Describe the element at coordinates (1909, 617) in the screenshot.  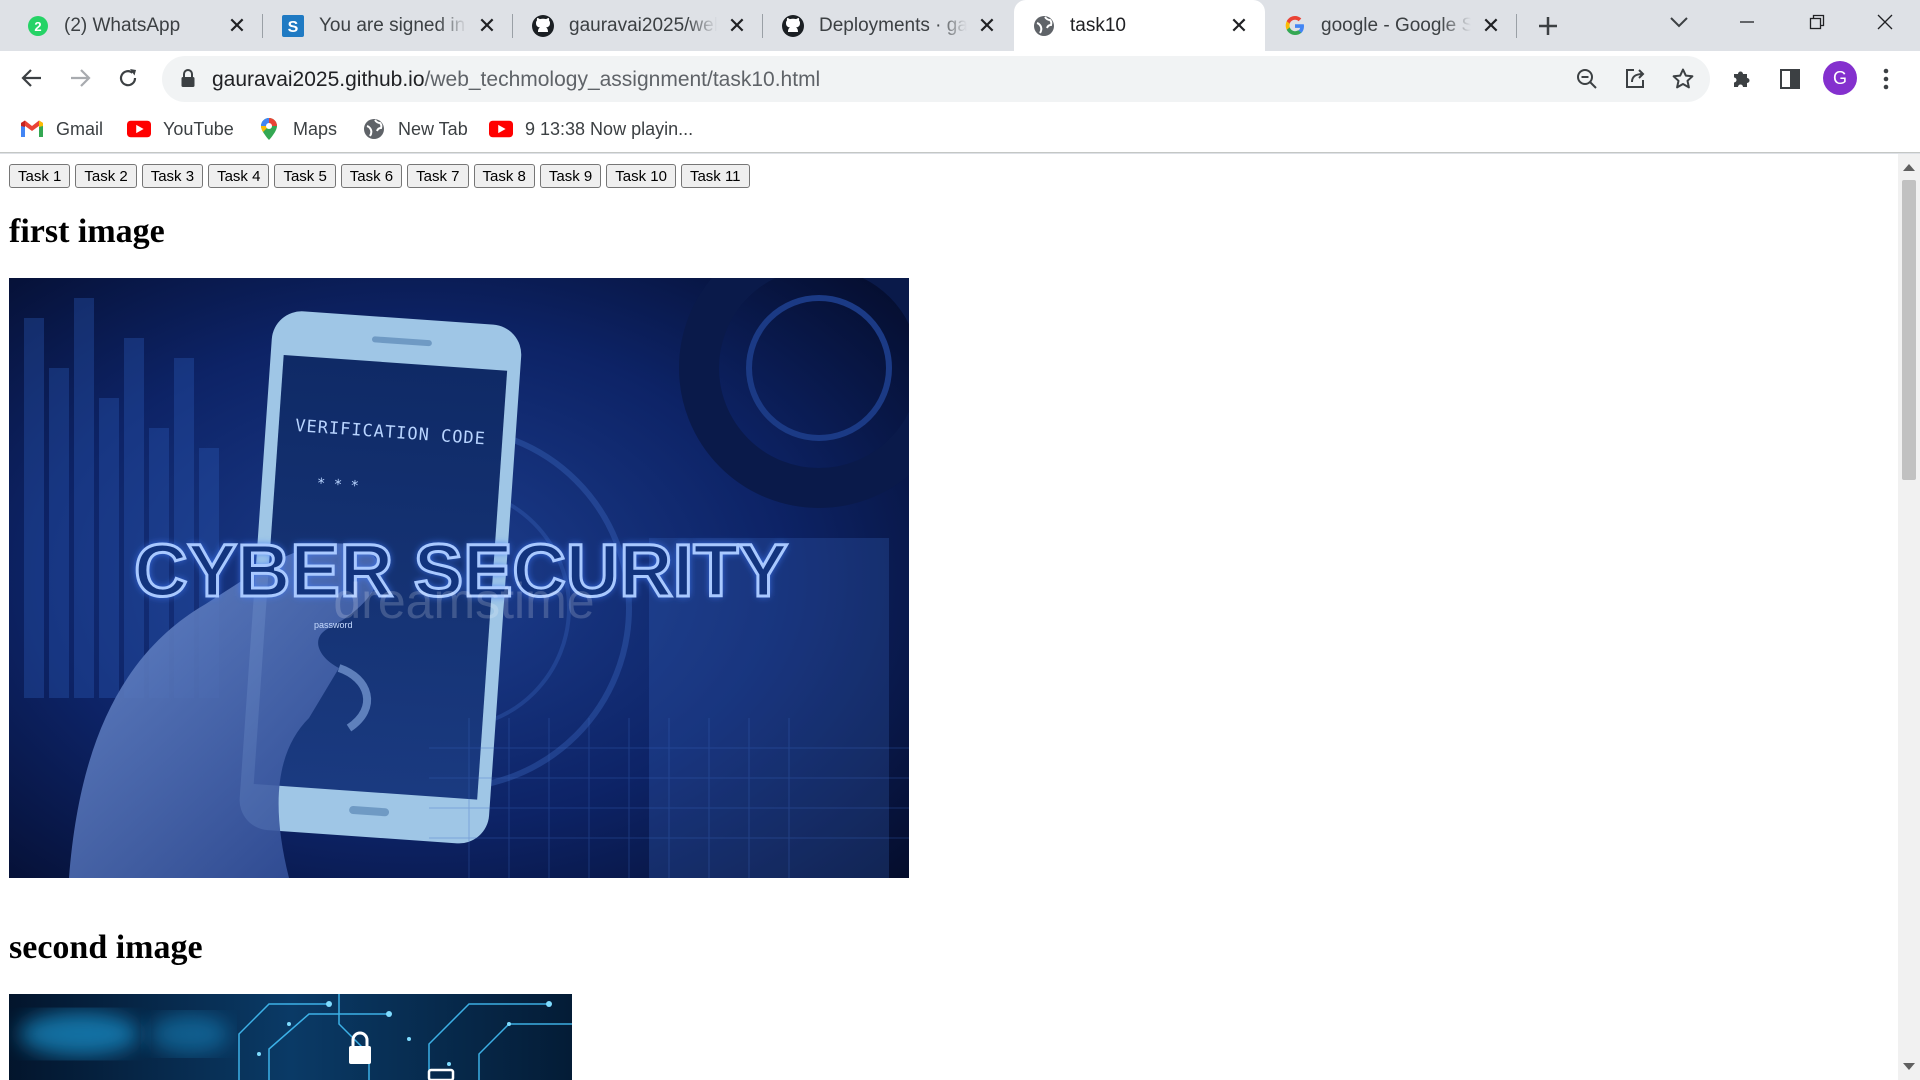
I see `page-scrollbar` at that location.